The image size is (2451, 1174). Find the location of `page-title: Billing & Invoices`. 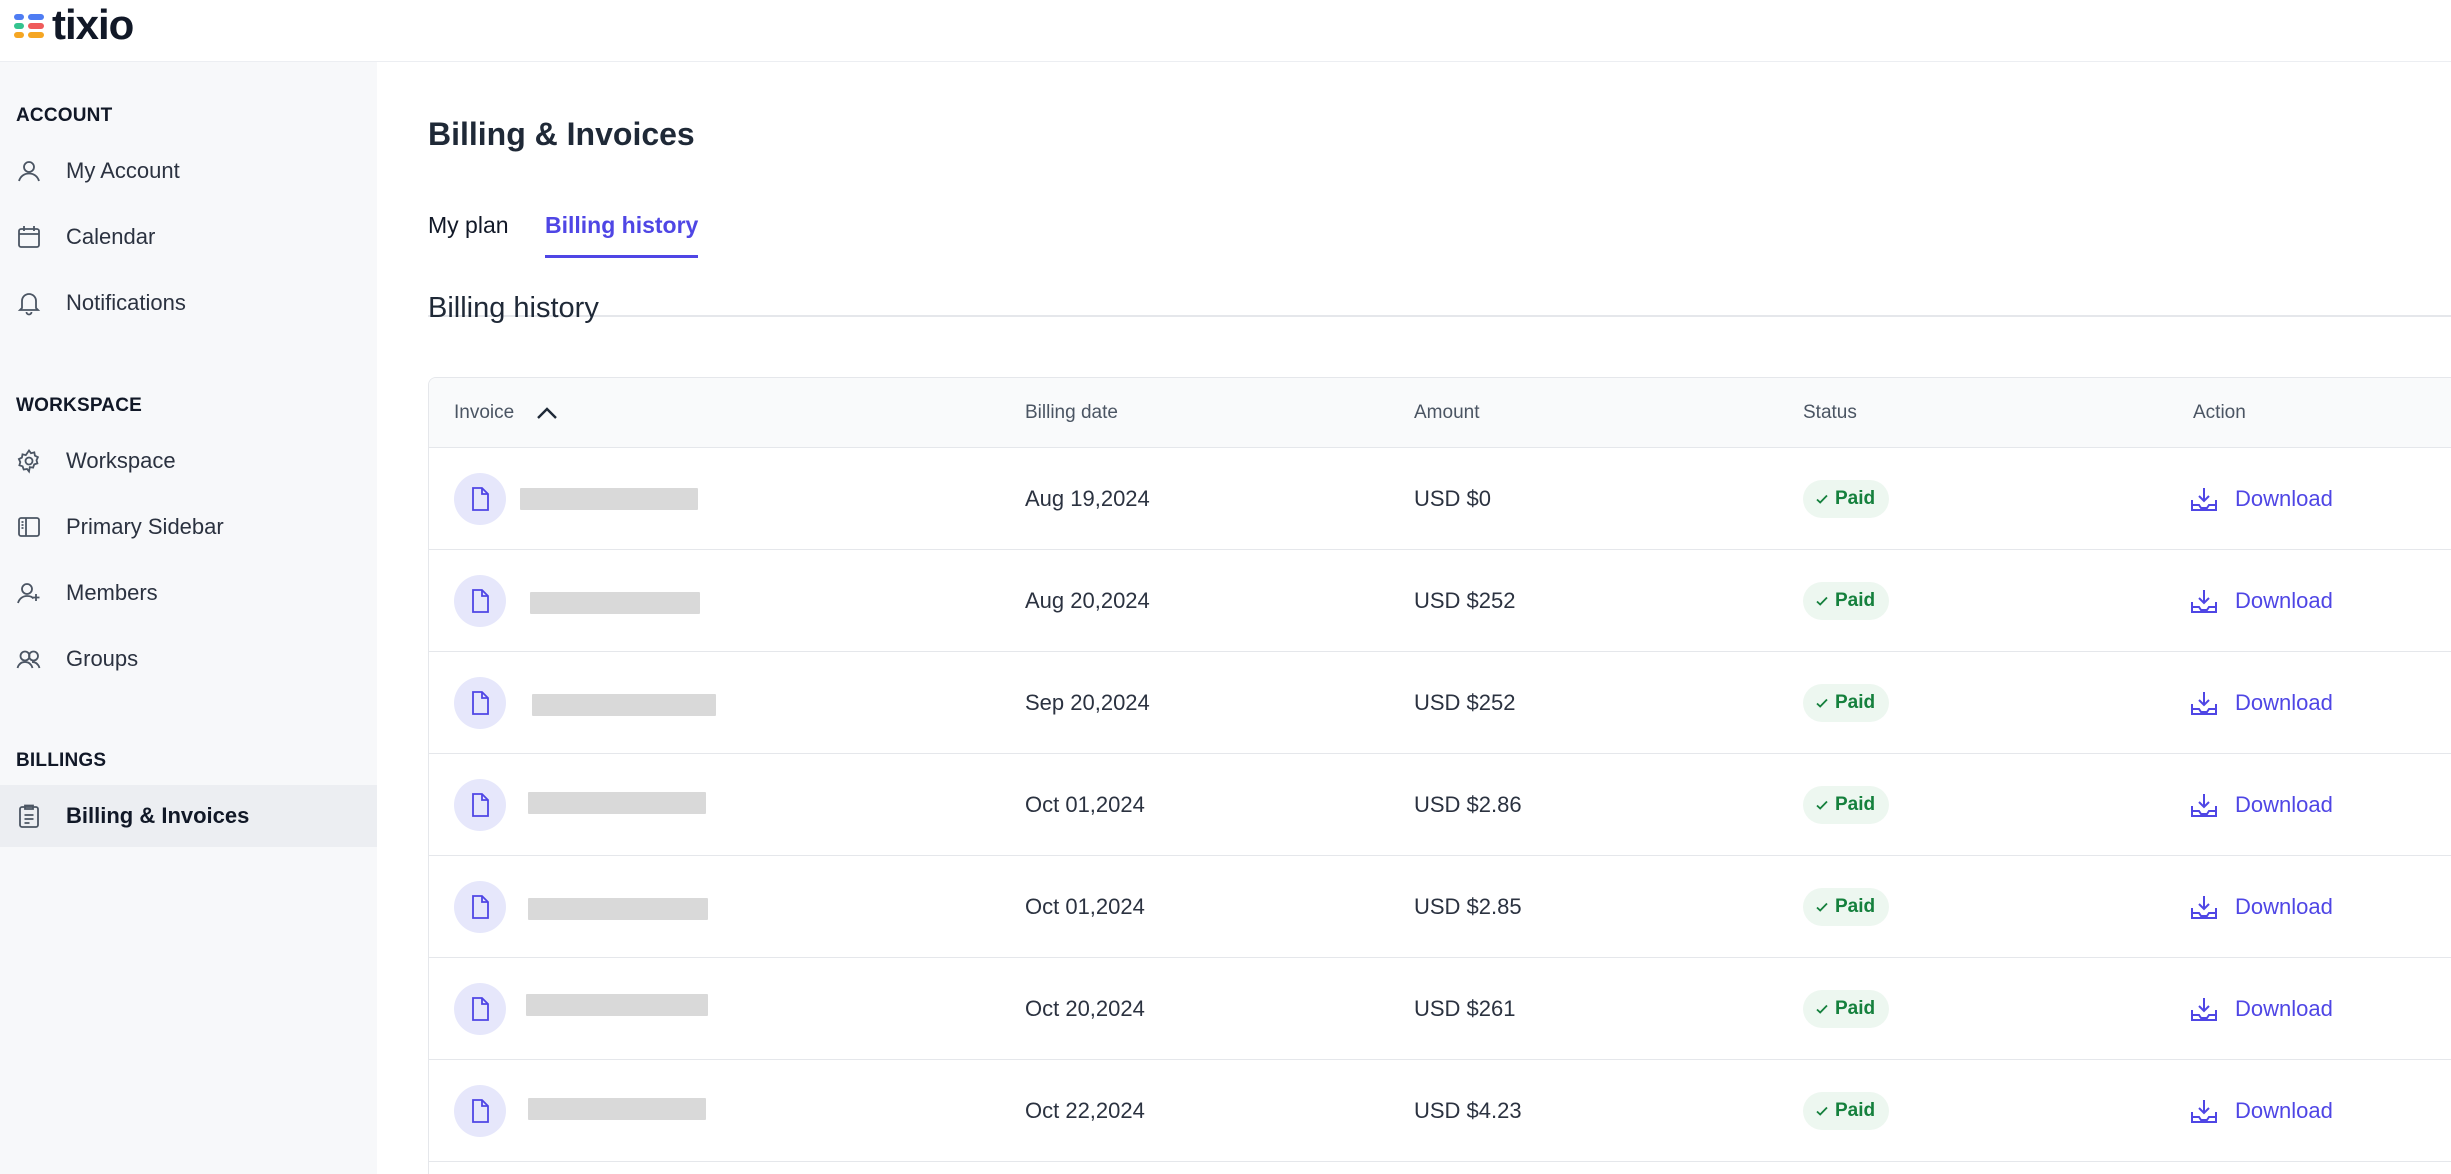

page-title: Billing & Invoices is located at coordinates (561, 134).